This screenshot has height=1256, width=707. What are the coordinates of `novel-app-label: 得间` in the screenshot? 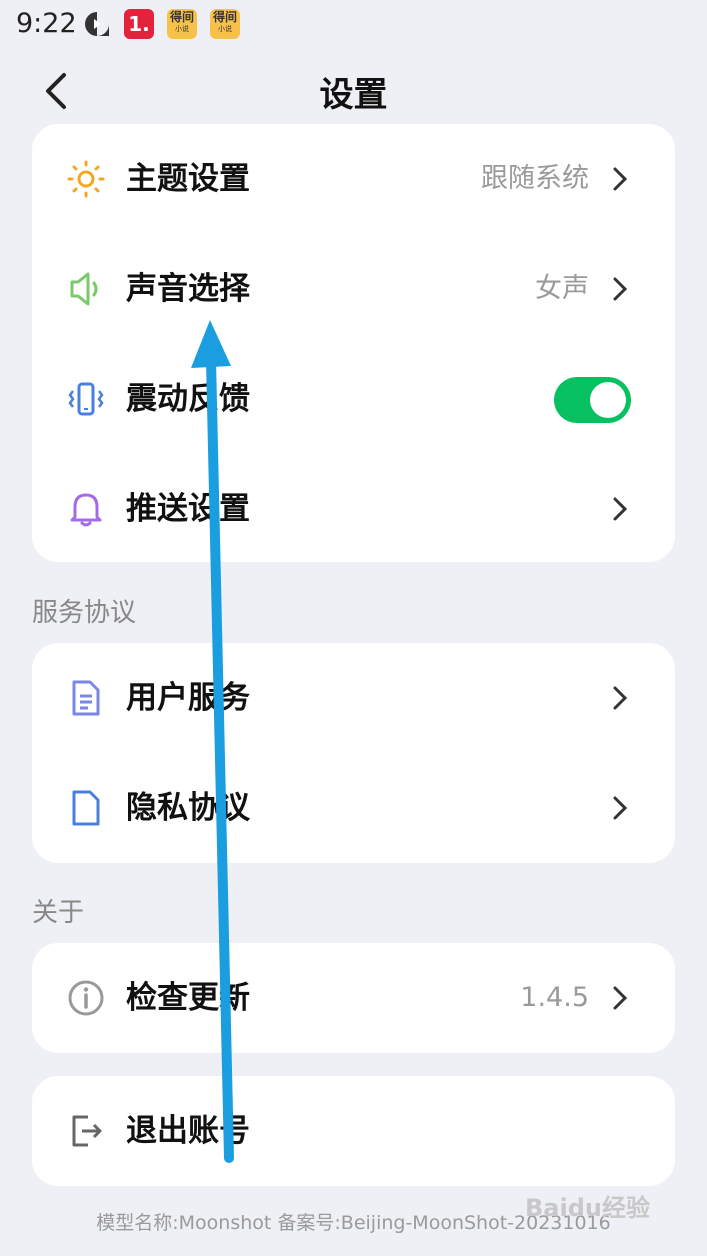 It's located at (181, 17).